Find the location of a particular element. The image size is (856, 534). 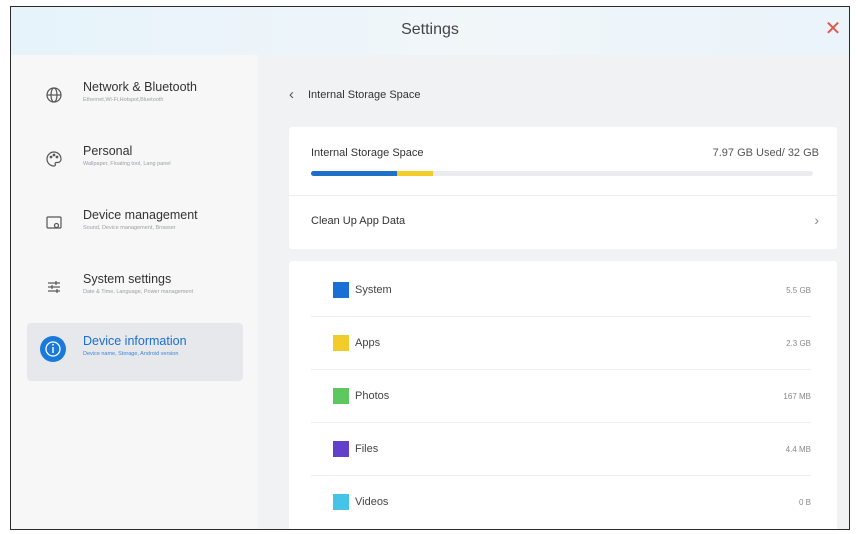

sidebar-item-label: Device information is located at coordinates (135, 341).